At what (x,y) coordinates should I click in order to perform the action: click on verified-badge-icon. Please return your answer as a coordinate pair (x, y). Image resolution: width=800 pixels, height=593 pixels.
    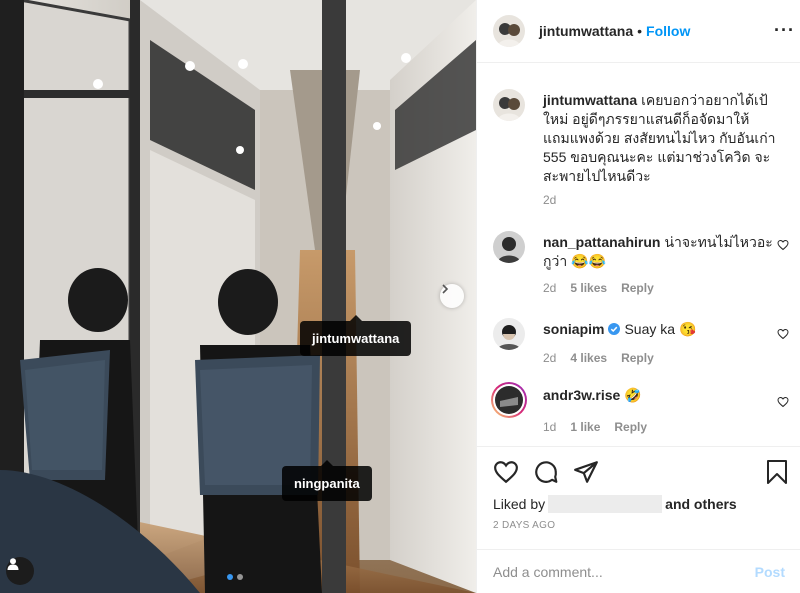
    Looking at the image, I should click on (614, 329).